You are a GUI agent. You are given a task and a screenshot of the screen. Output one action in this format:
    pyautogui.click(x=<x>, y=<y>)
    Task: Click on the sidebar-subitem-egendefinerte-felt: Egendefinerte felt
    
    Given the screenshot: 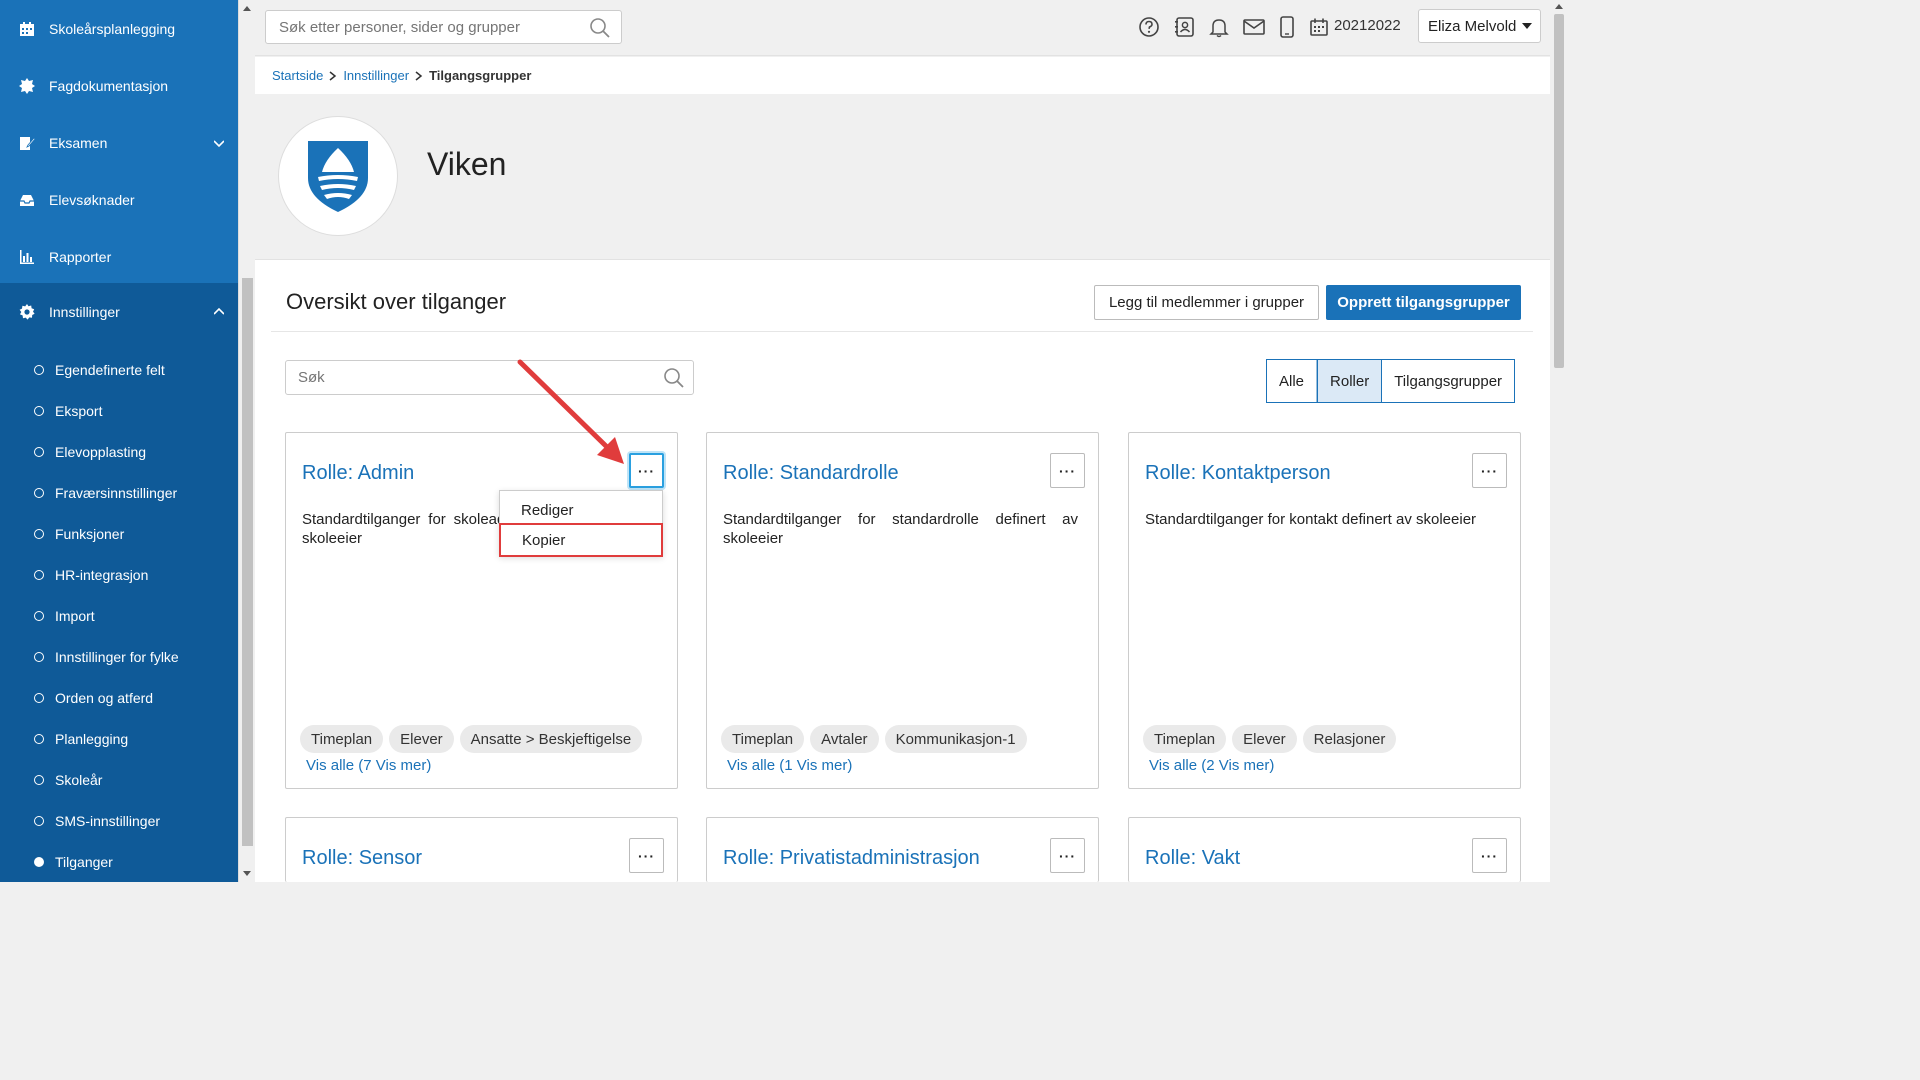 What is the action you would take?
    pyautogui.click(x=119, y=369)
    